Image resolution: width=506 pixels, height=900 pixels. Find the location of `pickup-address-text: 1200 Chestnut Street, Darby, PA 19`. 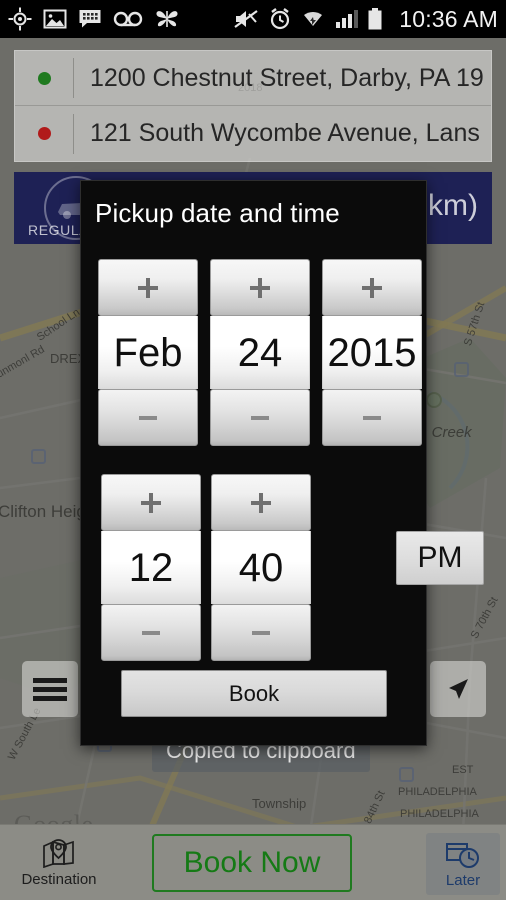

pickup-address-text: 1200 Chestnut Street, Darby, PA 19 is located at coordinates (287, 77).